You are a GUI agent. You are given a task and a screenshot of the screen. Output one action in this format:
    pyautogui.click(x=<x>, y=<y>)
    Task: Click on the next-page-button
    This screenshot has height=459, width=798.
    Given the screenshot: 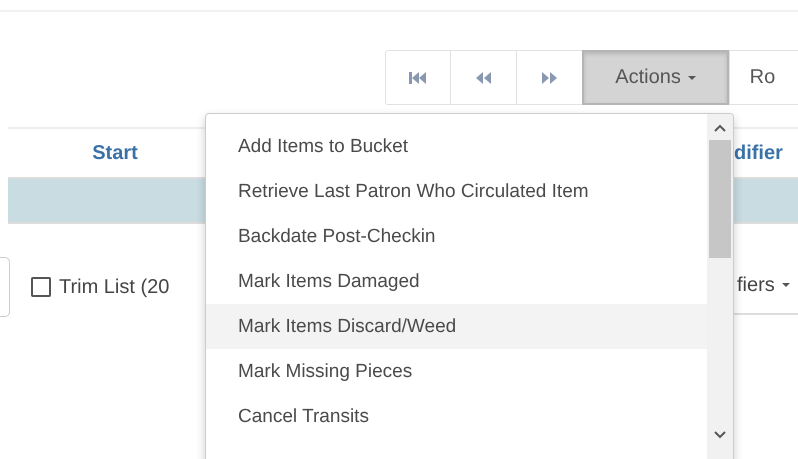 What is the action you would take?
    pyautogui.click(x=549, y=77)
    